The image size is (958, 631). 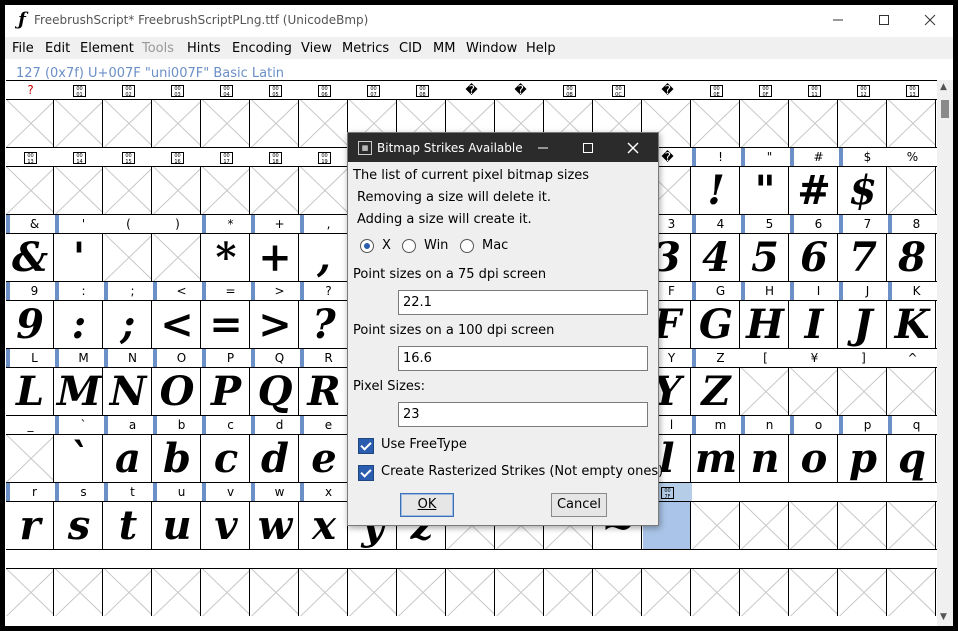 I want to click on glyph-cell: w, so click(x=275, y=525).